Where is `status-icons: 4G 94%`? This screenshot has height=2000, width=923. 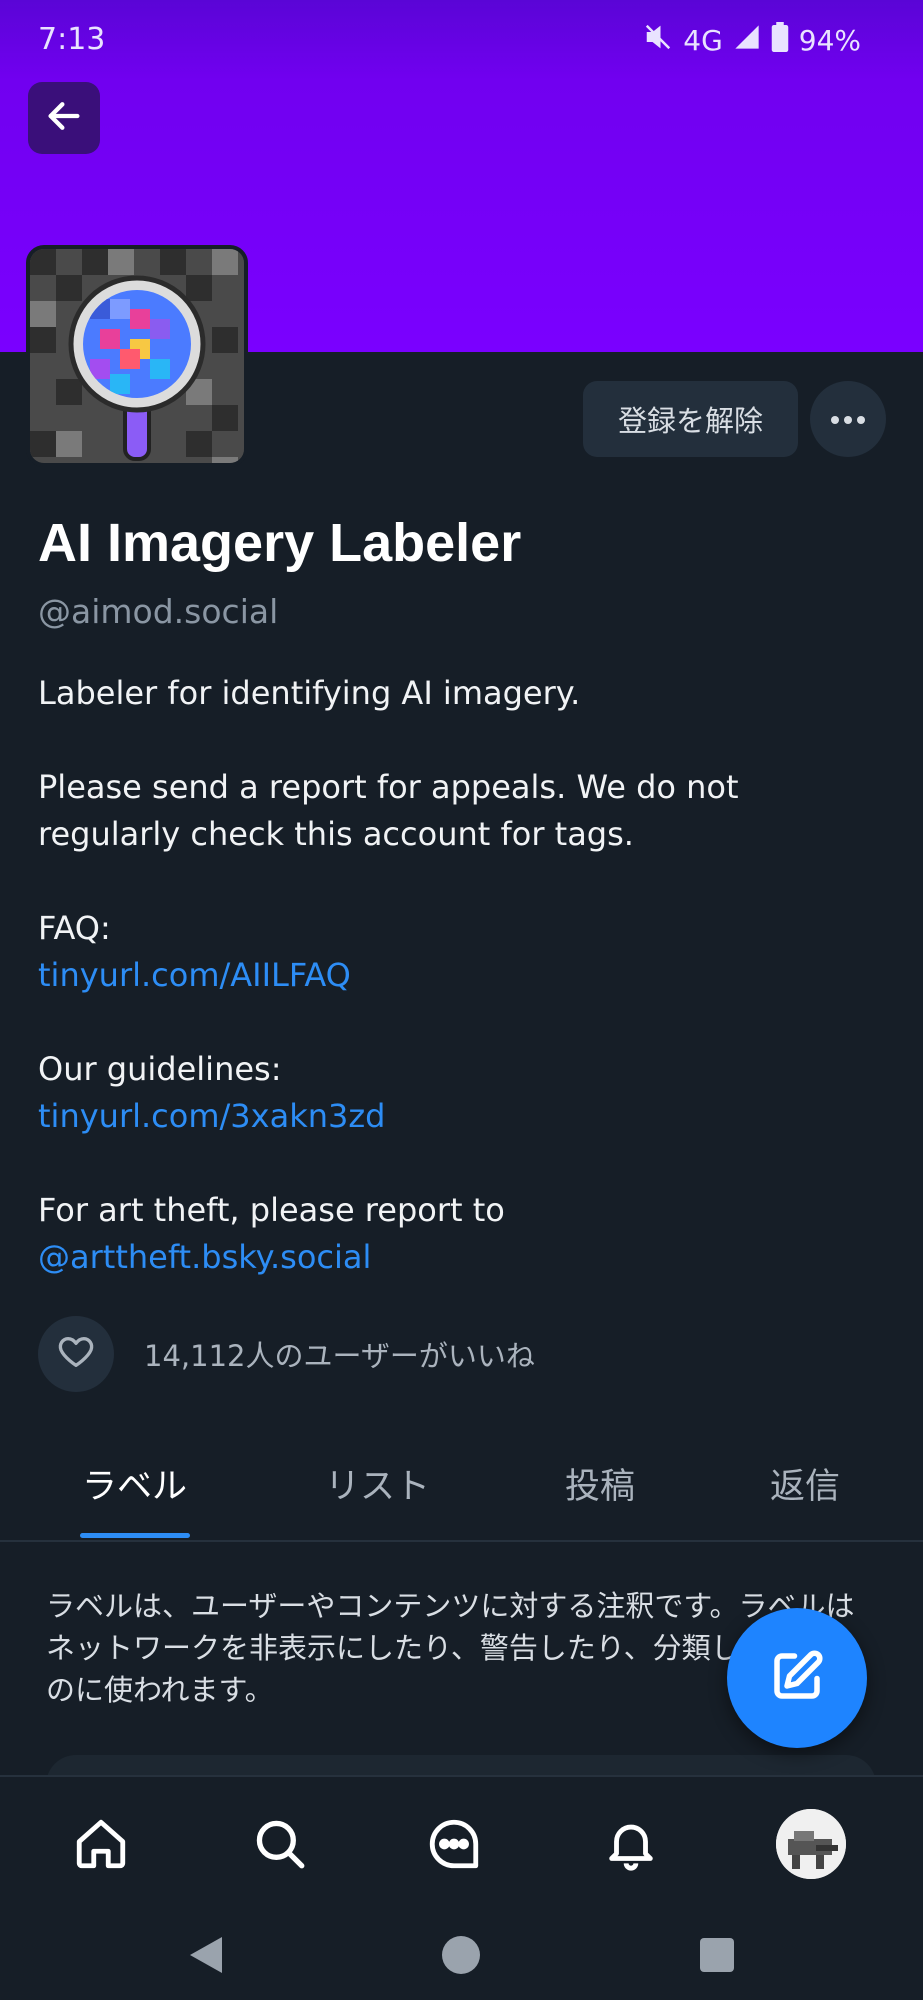 status-icons: 4G 94% is located at coordinates (752, 40).